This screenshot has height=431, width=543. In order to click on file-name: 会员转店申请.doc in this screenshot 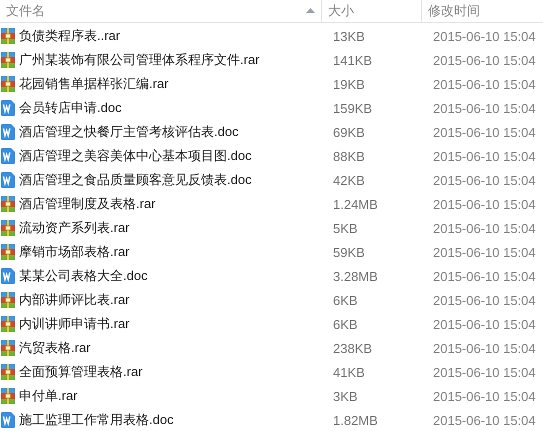, I will do `click(70, 108)`.